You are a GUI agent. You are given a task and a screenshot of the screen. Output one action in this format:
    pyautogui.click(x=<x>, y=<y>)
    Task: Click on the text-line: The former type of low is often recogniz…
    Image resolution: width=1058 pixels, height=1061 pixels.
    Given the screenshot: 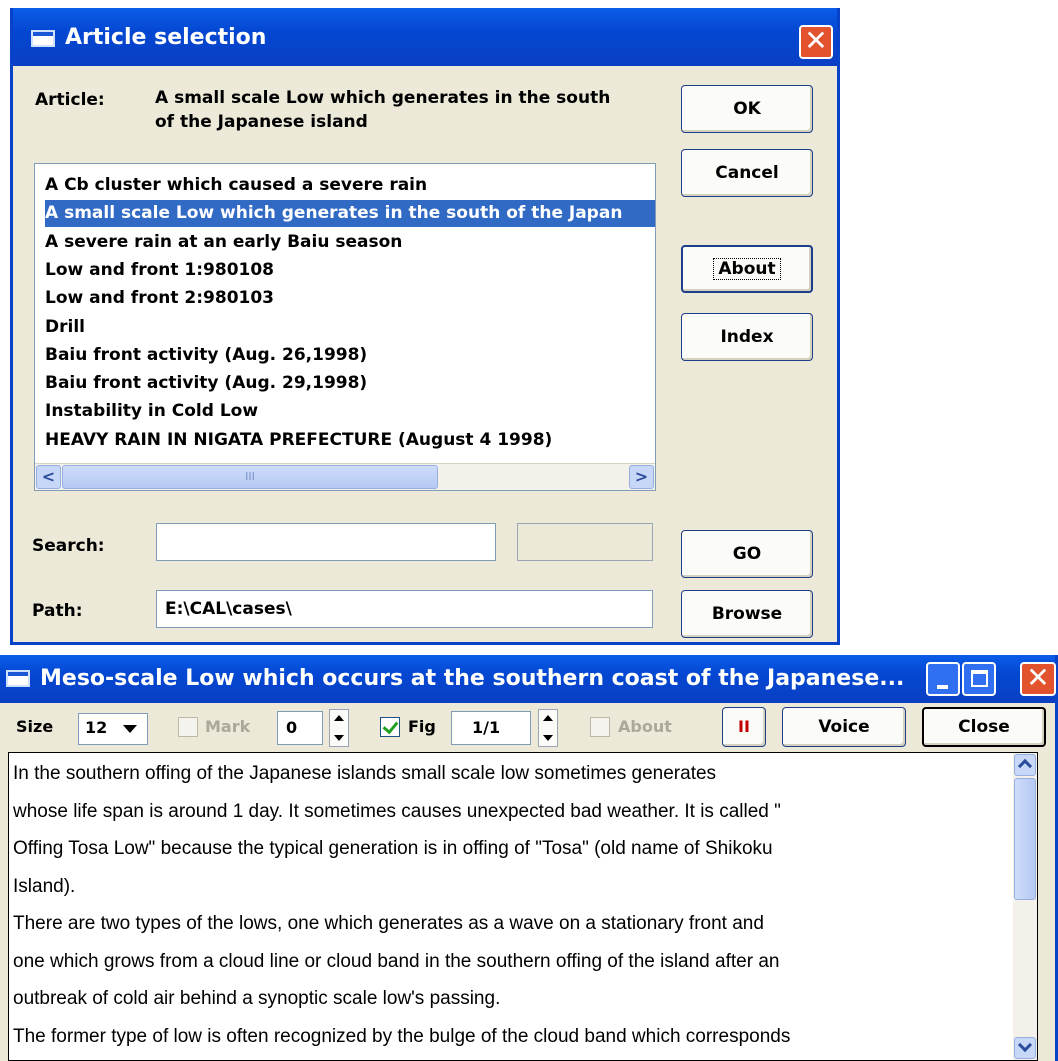 What is the action you would take?
    pyautogui.click(x=402, y=1036)
    